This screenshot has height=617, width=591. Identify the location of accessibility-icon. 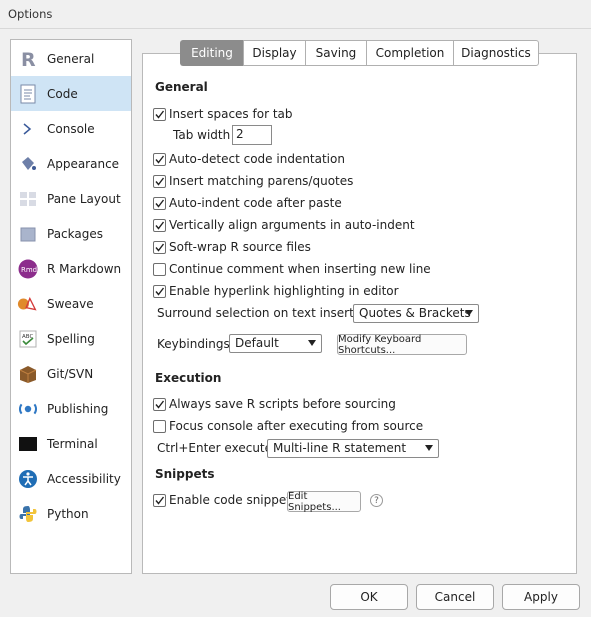
(28, 479).